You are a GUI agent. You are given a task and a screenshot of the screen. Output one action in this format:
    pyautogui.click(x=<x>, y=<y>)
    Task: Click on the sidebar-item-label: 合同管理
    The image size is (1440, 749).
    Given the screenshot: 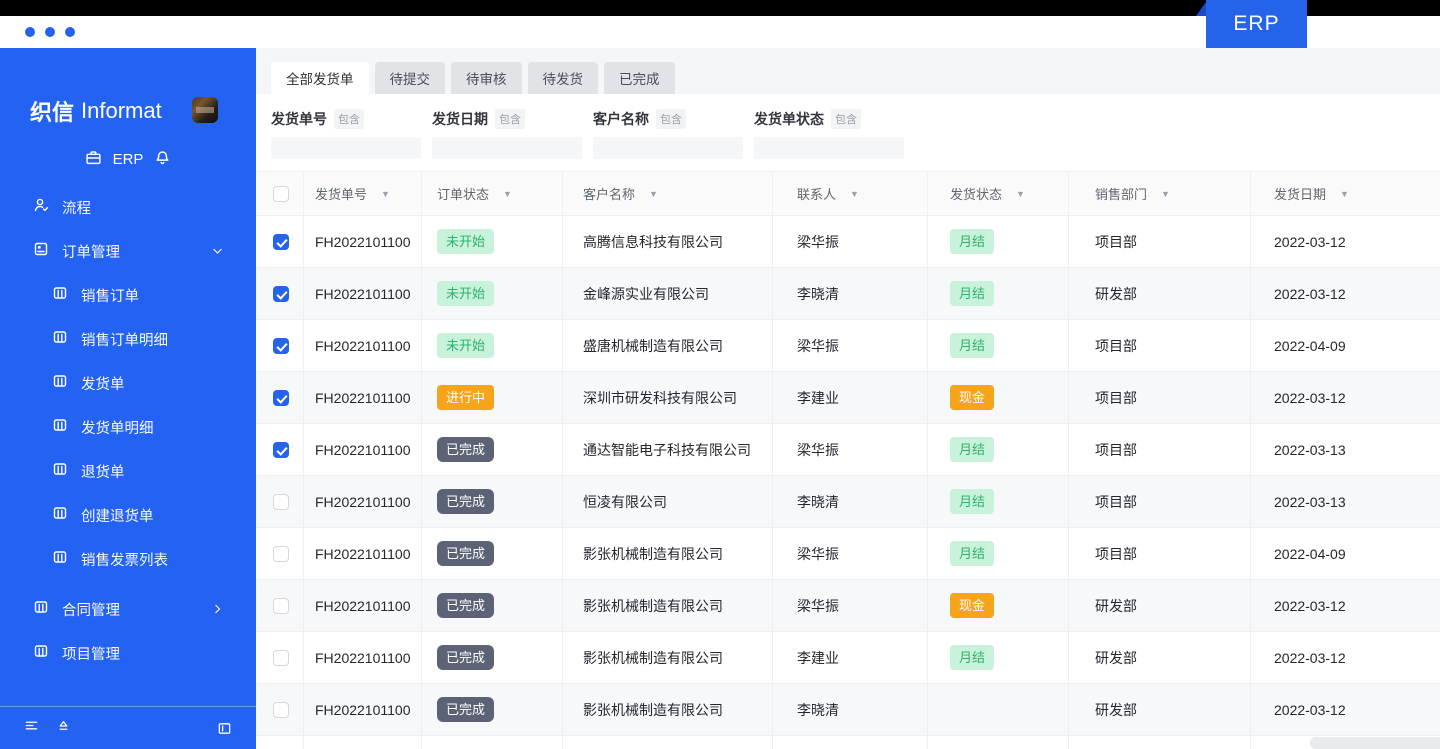 What is the action you would take?
    pyautogui.click(x=91, y=610)
    